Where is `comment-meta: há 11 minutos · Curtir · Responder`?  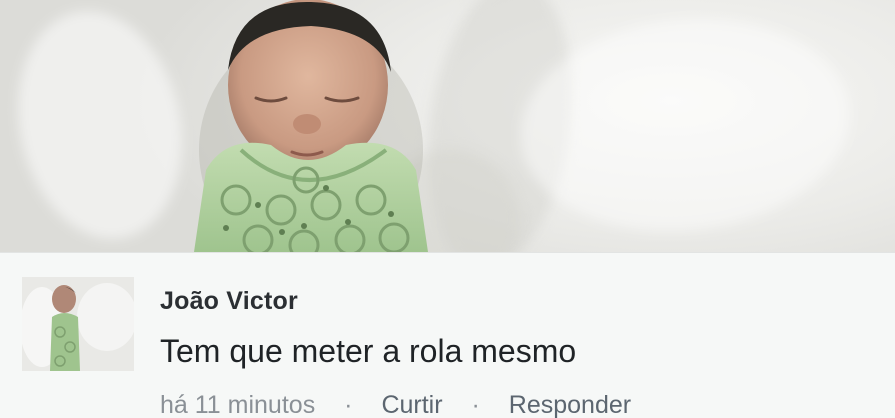 comment-meta: há 11 minutos · Curtir · Responder is located at coordinates (395, 404).